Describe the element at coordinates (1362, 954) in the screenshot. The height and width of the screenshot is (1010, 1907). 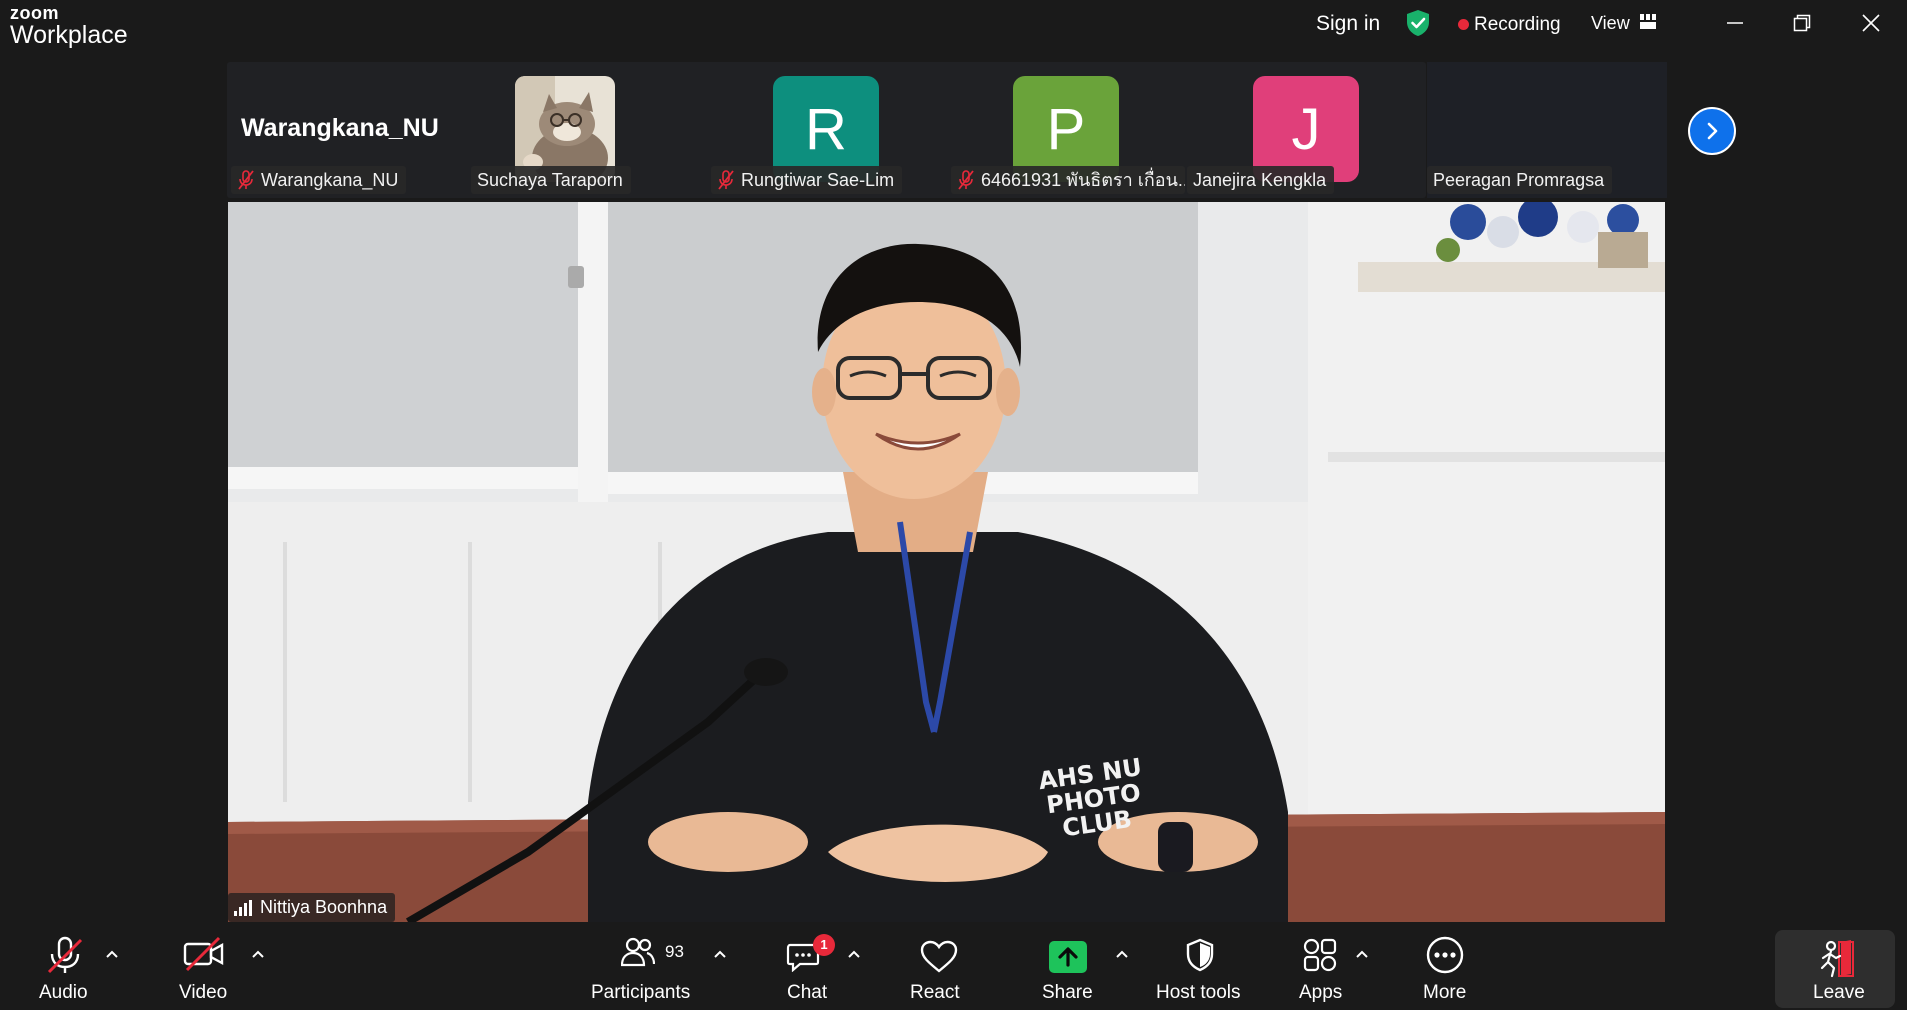
I see `apps-options-caret-icon` at that location.